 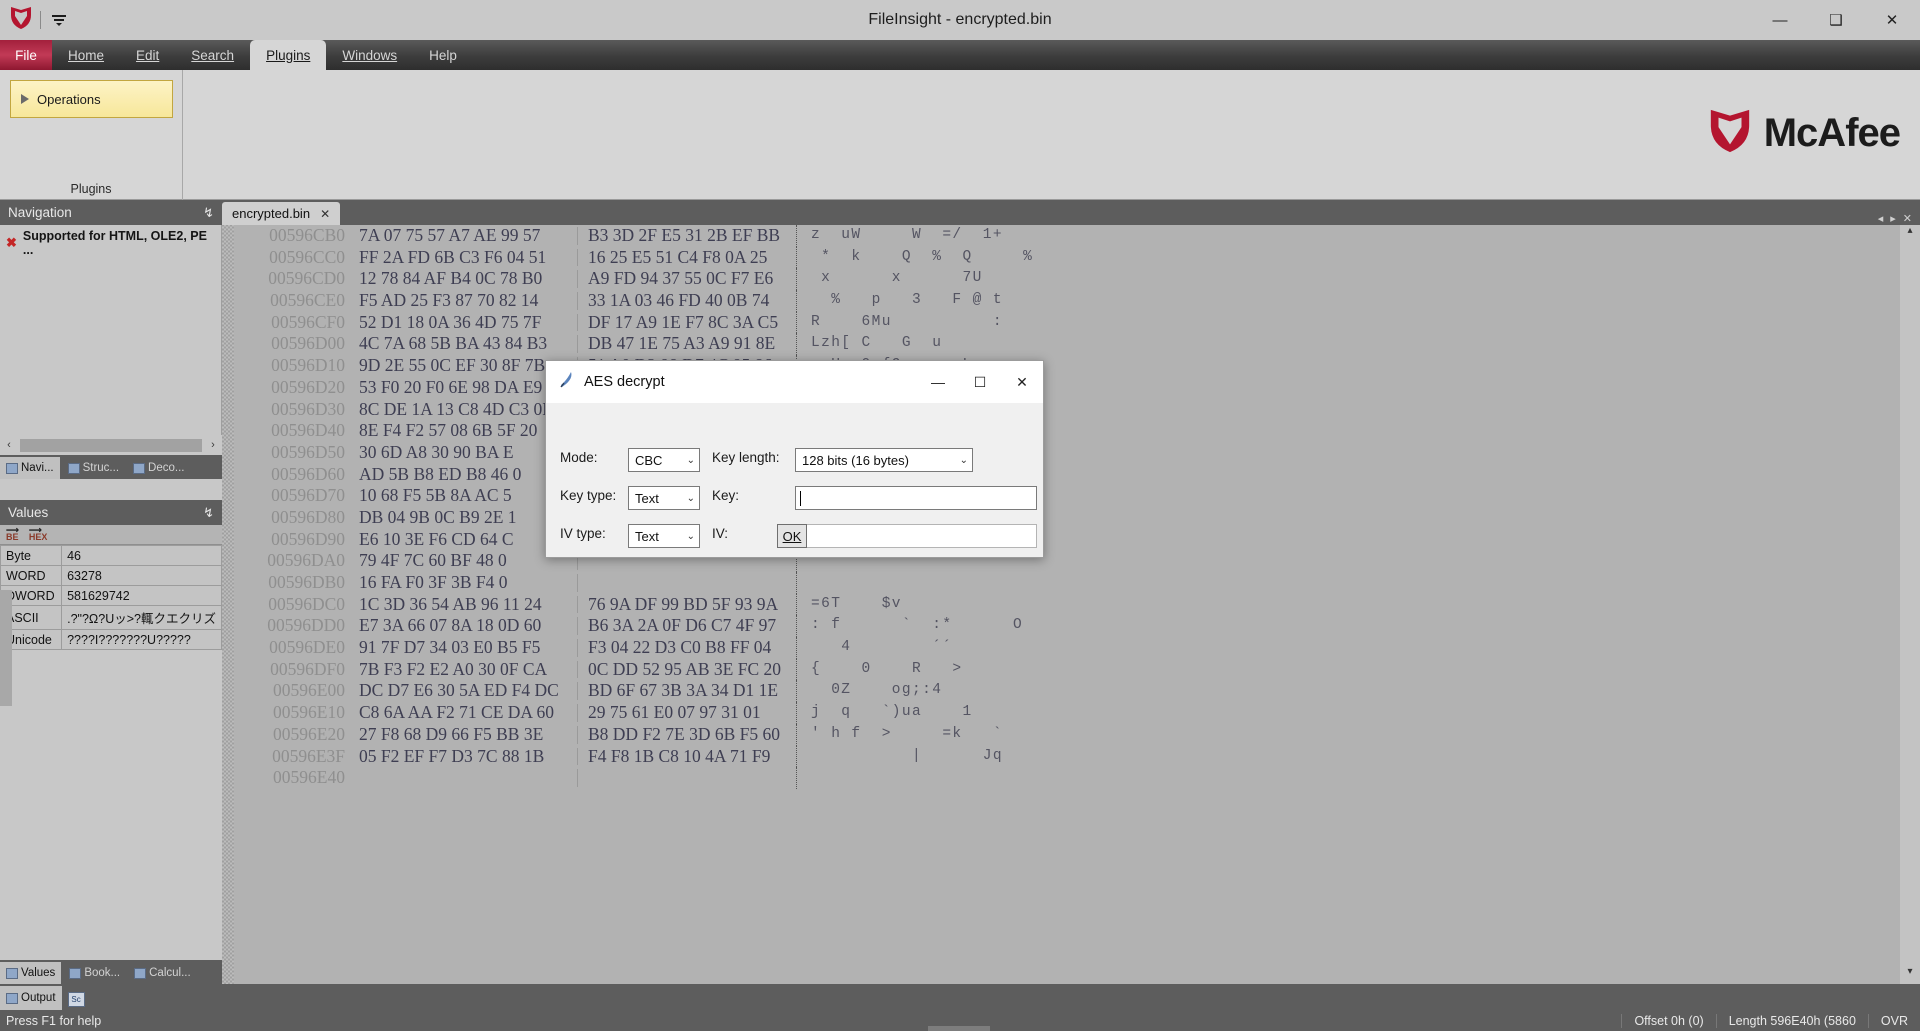 I want to click on hex-bytes-right: 76 9A DF 99 BD 5F 93 9A, so click(x=687, y=605).